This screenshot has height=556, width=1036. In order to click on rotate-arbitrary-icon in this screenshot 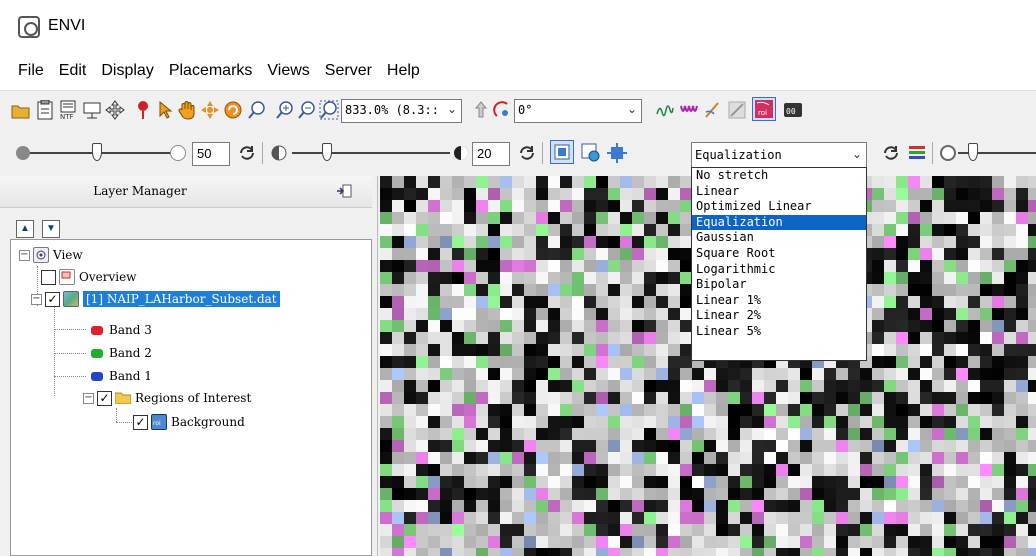, I will do `click(503, 110)`.